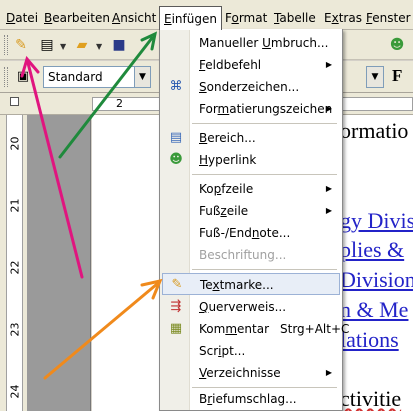 The image size is (413, 411). What do you see at coordinates (226, 189) in the screenshot?
I see `menu-item-label: Kopfzeile` at bounding box center [226, 189].